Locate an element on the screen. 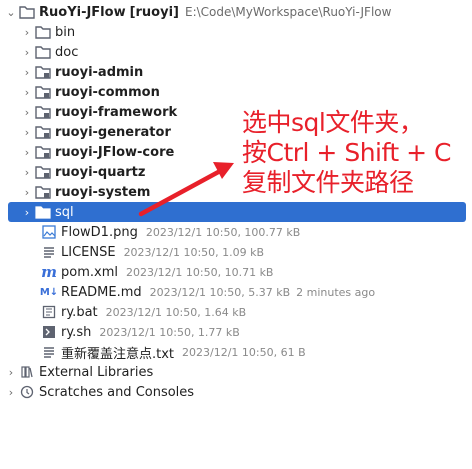 The height and width of the screenshot is (469, 472). annotation-arrow is located at coordinates (186, 189).